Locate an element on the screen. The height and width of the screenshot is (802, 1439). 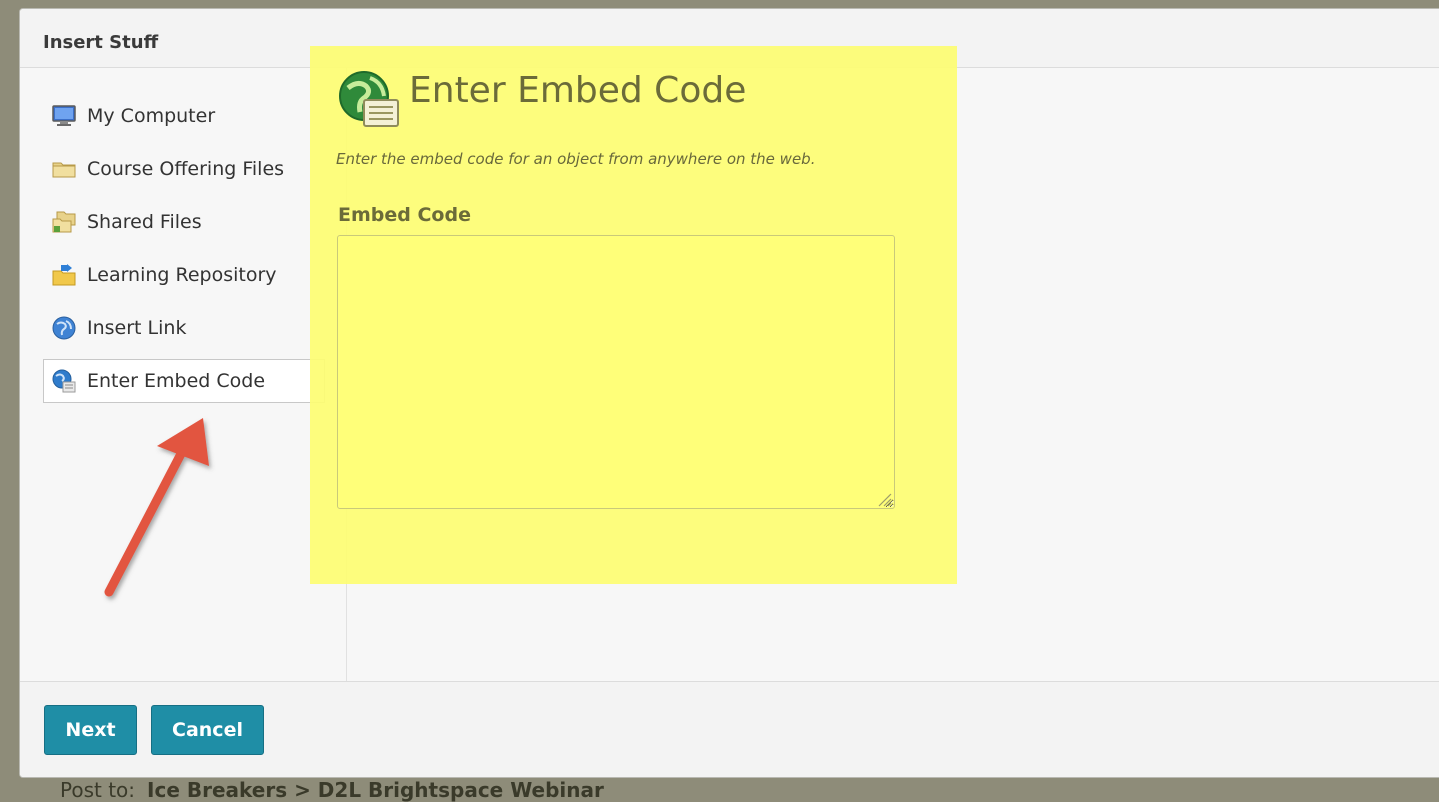
globe-icon is located at coordinates (64, 328).